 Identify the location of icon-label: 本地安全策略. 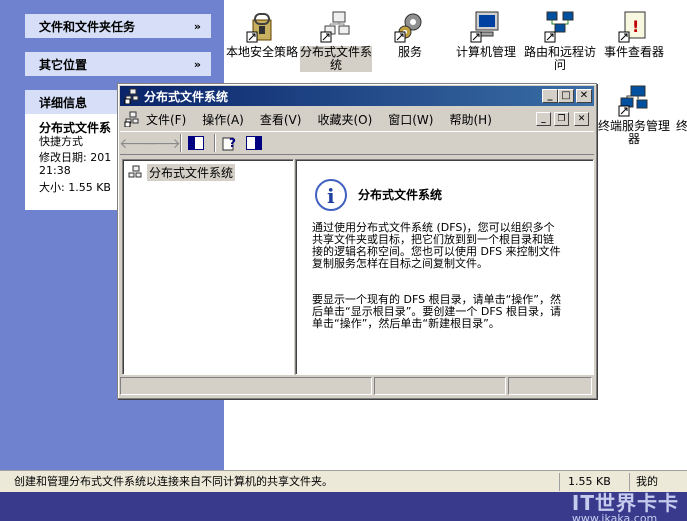
(262, 52).